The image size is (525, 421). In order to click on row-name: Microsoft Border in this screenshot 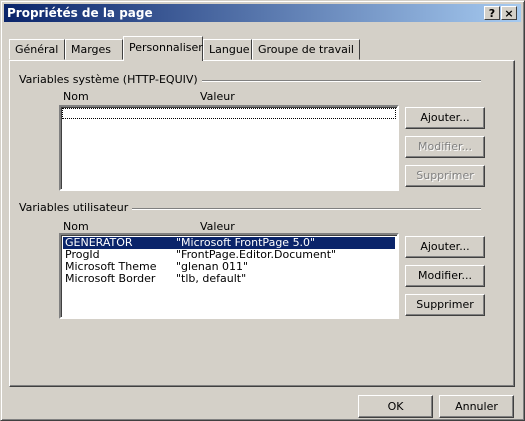, I will do `click(110, 278)`.